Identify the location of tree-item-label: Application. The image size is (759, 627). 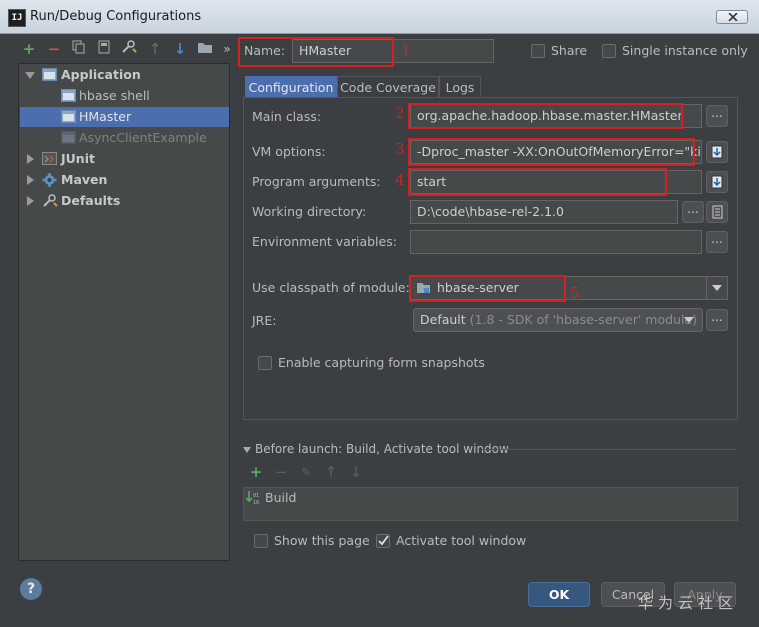
(101, 74).